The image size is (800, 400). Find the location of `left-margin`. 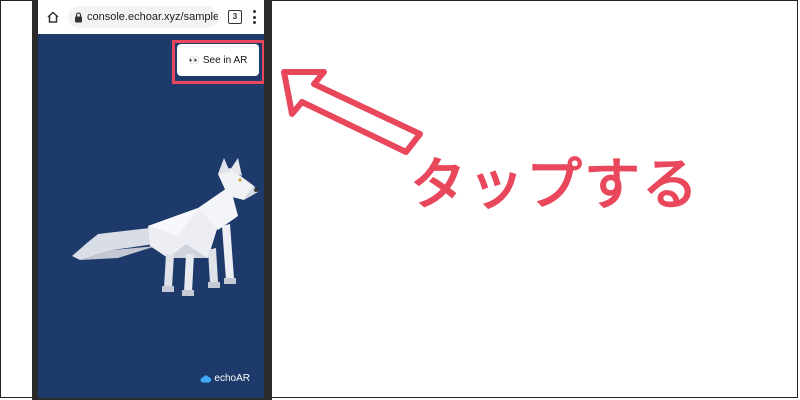

left-margin is located at coordinates (16, 199).